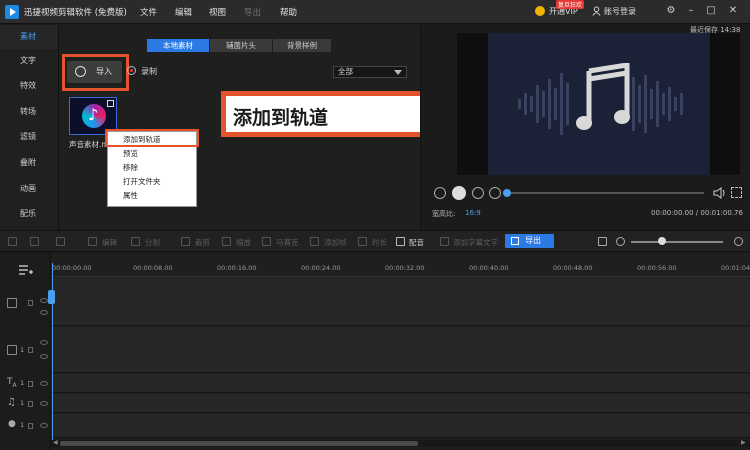  Describe the element at coordinates (507, 193) in the screenshot. I see `playback-progress-handle` at that location.